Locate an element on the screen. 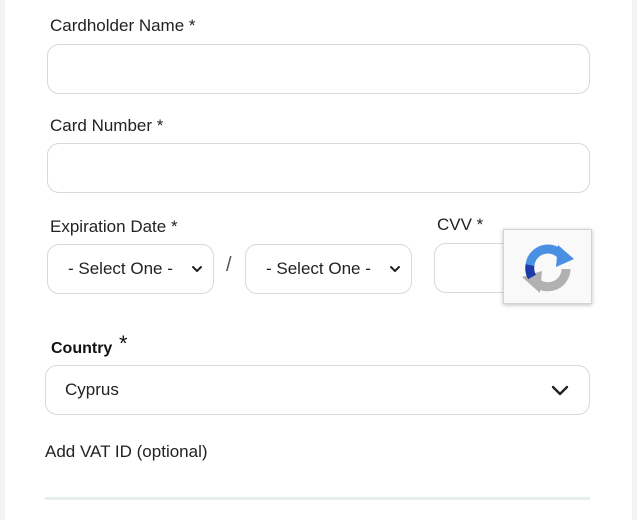  cardholder-name-label: Cardholder Name * is located at coordinates (123, 25).